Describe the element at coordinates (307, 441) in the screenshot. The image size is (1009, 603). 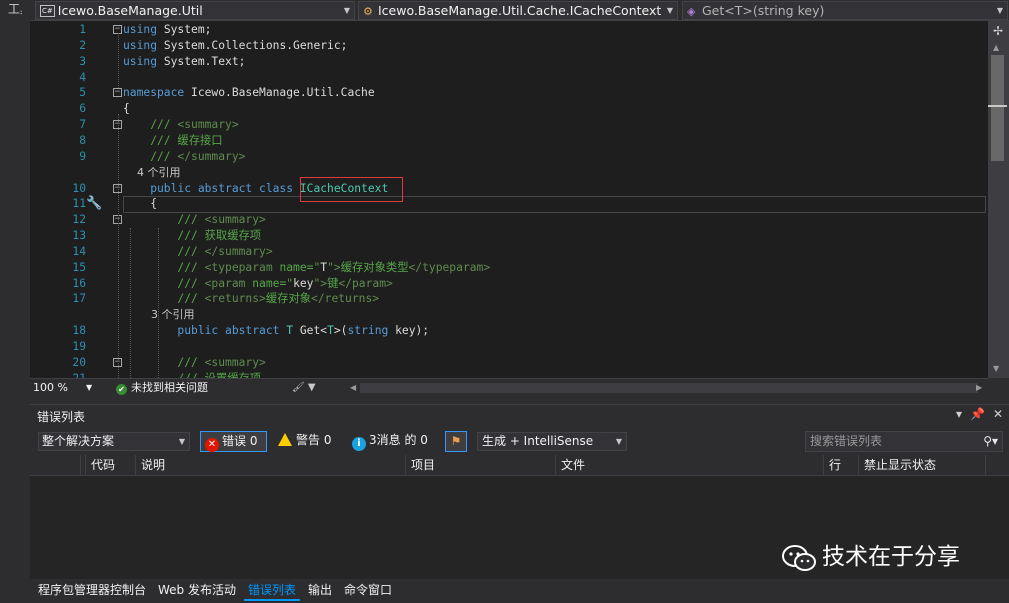
I see `warnings-filter-button: 警告 0` at that location.